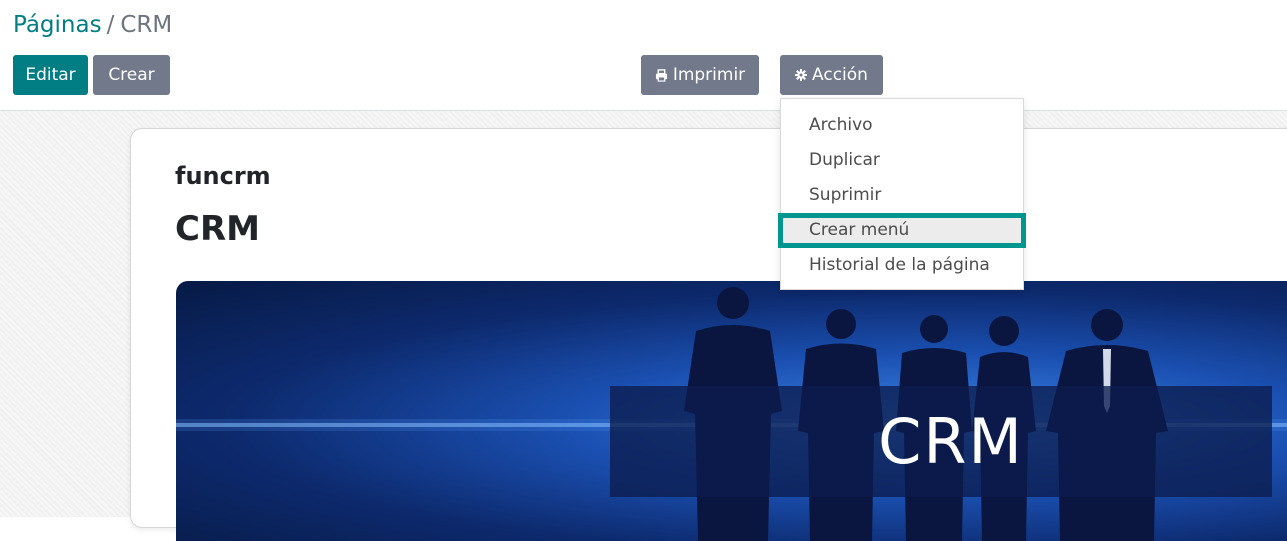 This screenshot has height=541, width=1287. Describe the element at coordinates (709, 75) in the screenshot. I see `print-button-label: Imprimir` at that location.